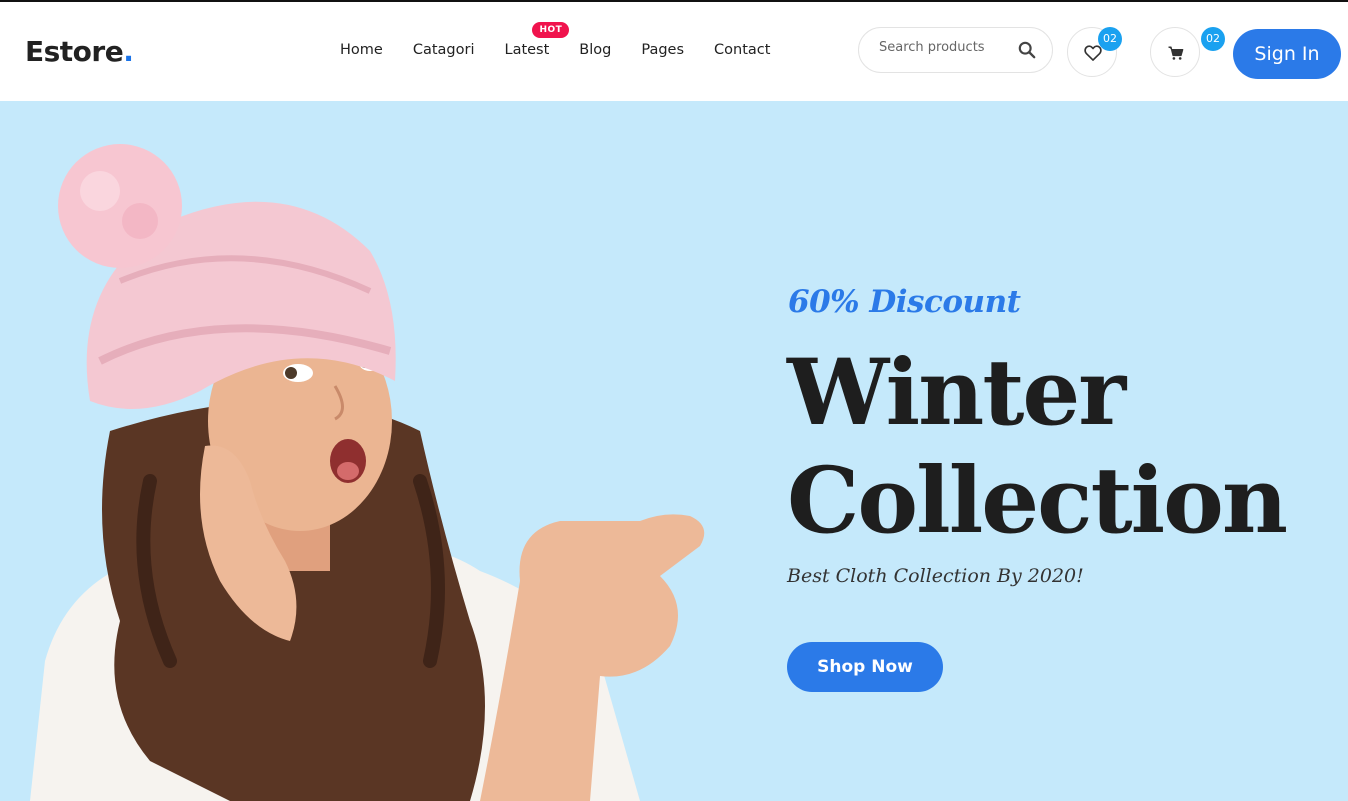  Describe the element at coordinates (1027, 50) in the screenshot. I see `search-icon` at that location.